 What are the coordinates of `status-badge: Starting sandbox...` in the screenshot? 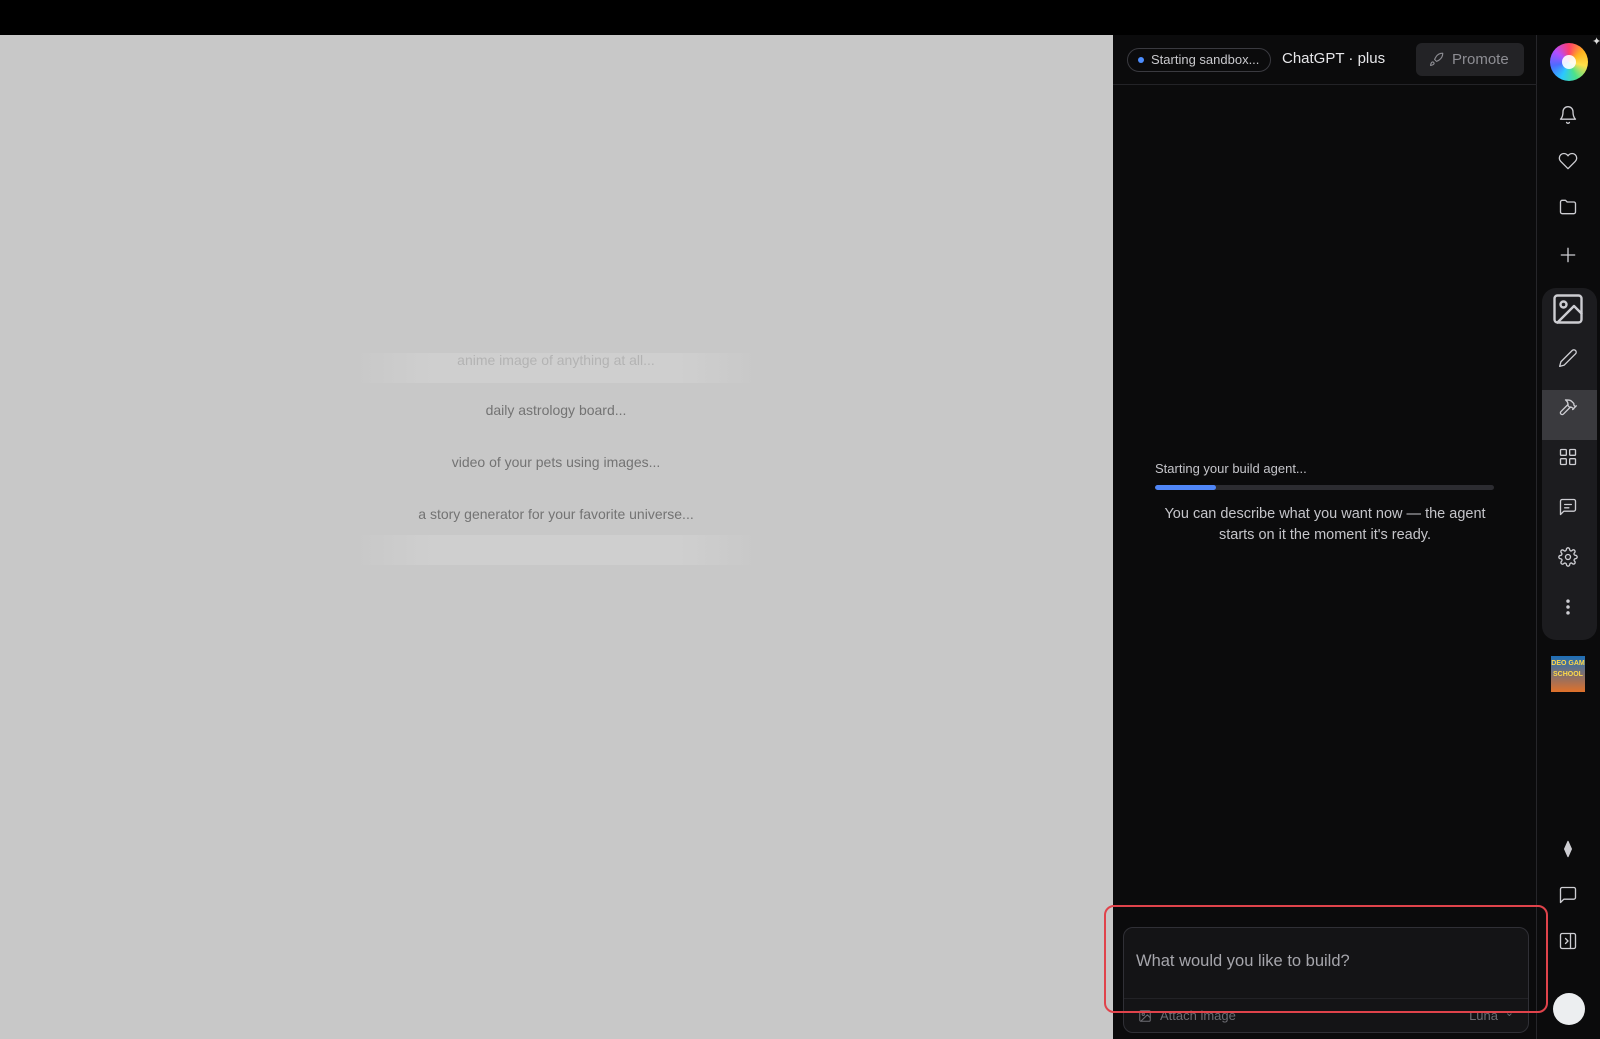 It's located at (1199, 60).